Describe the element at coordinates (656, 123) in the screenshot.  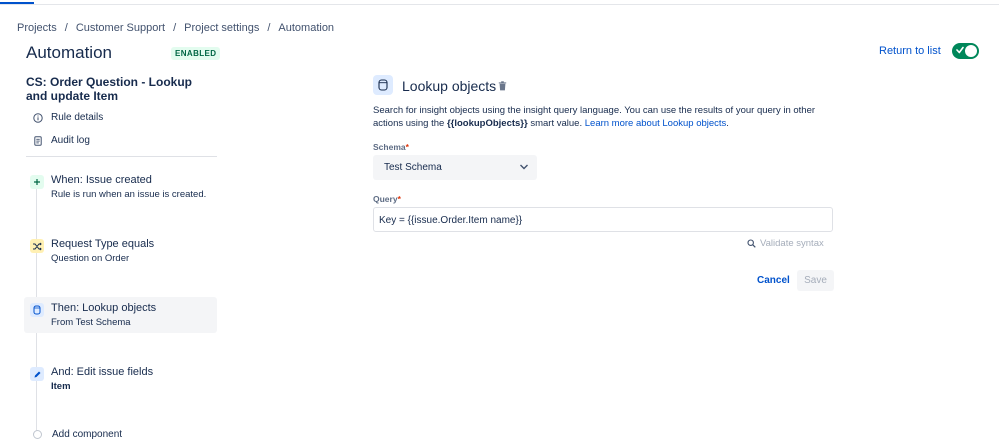
I see `learn-more-link: Learn more about Lookup objects` at that location.